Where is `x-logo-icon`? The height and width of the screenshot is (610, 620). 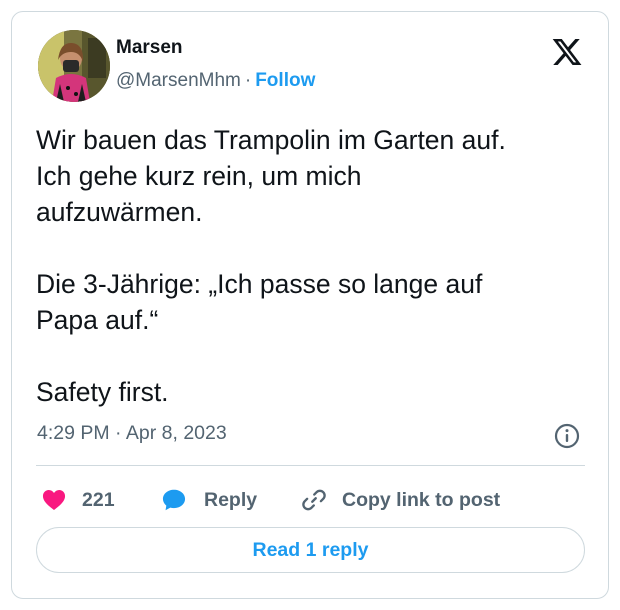 x-logo-icon is located at coordinates (567, 52).